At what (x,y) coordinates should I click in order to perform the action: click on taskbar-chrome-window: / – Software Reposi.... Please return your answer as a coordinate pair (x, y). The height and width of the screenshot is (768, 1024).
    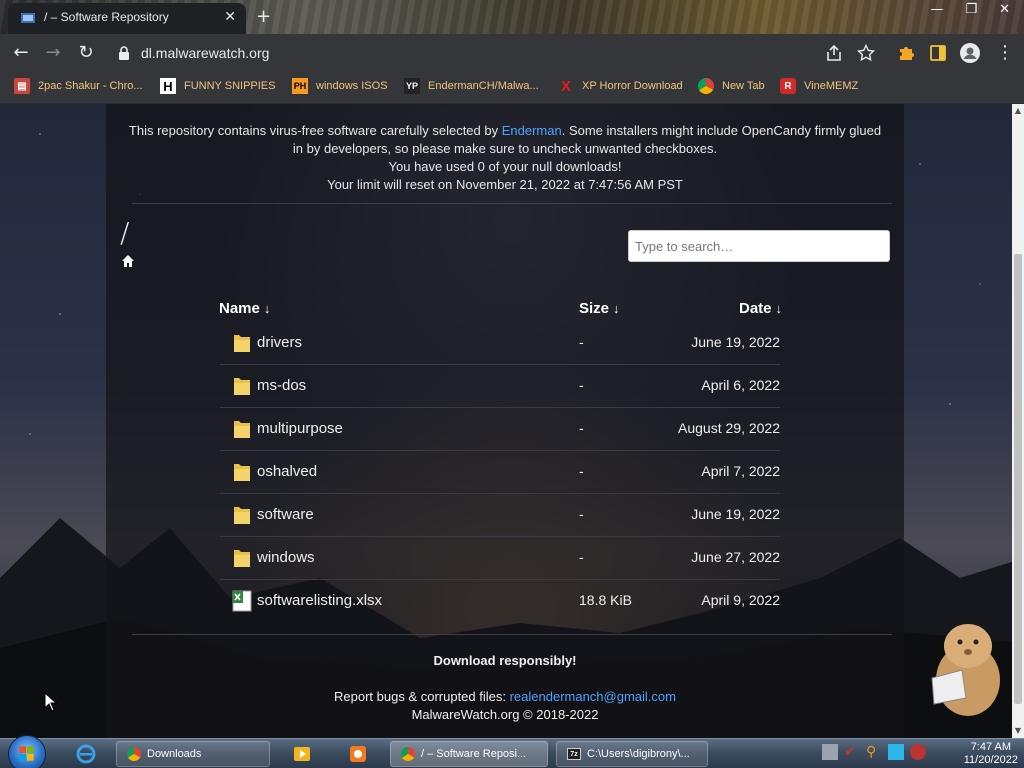
    Looking at the image, I should click on (469, 754).